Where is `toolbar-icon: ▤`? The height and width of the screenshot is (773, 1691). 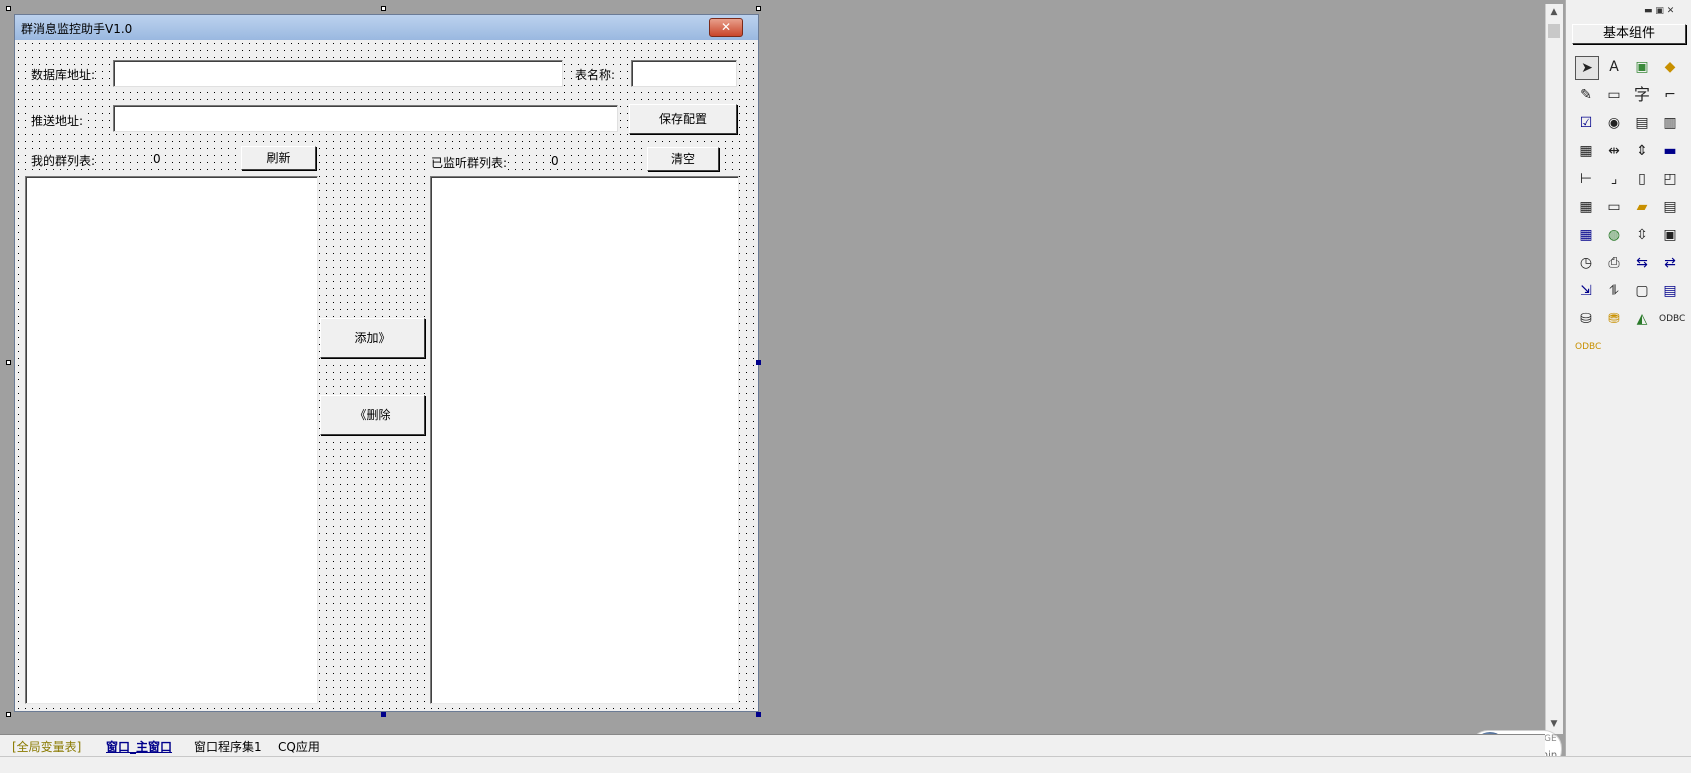 toolbar-icon: ▤ is located at coordinates (1670, 291).